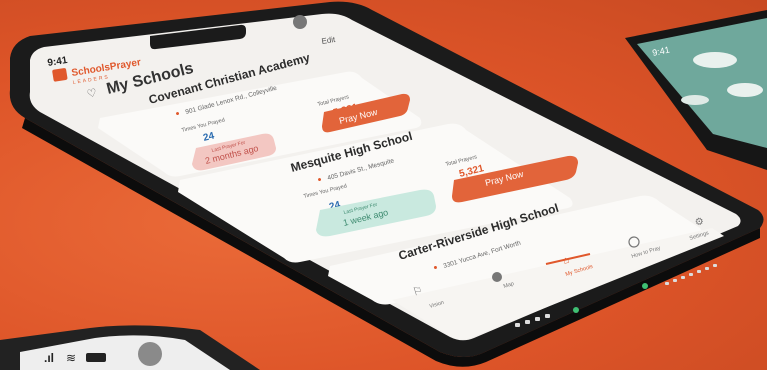 This screenshot has width=767, height=370. I want to click on profile-avatar, so click(300, 22).